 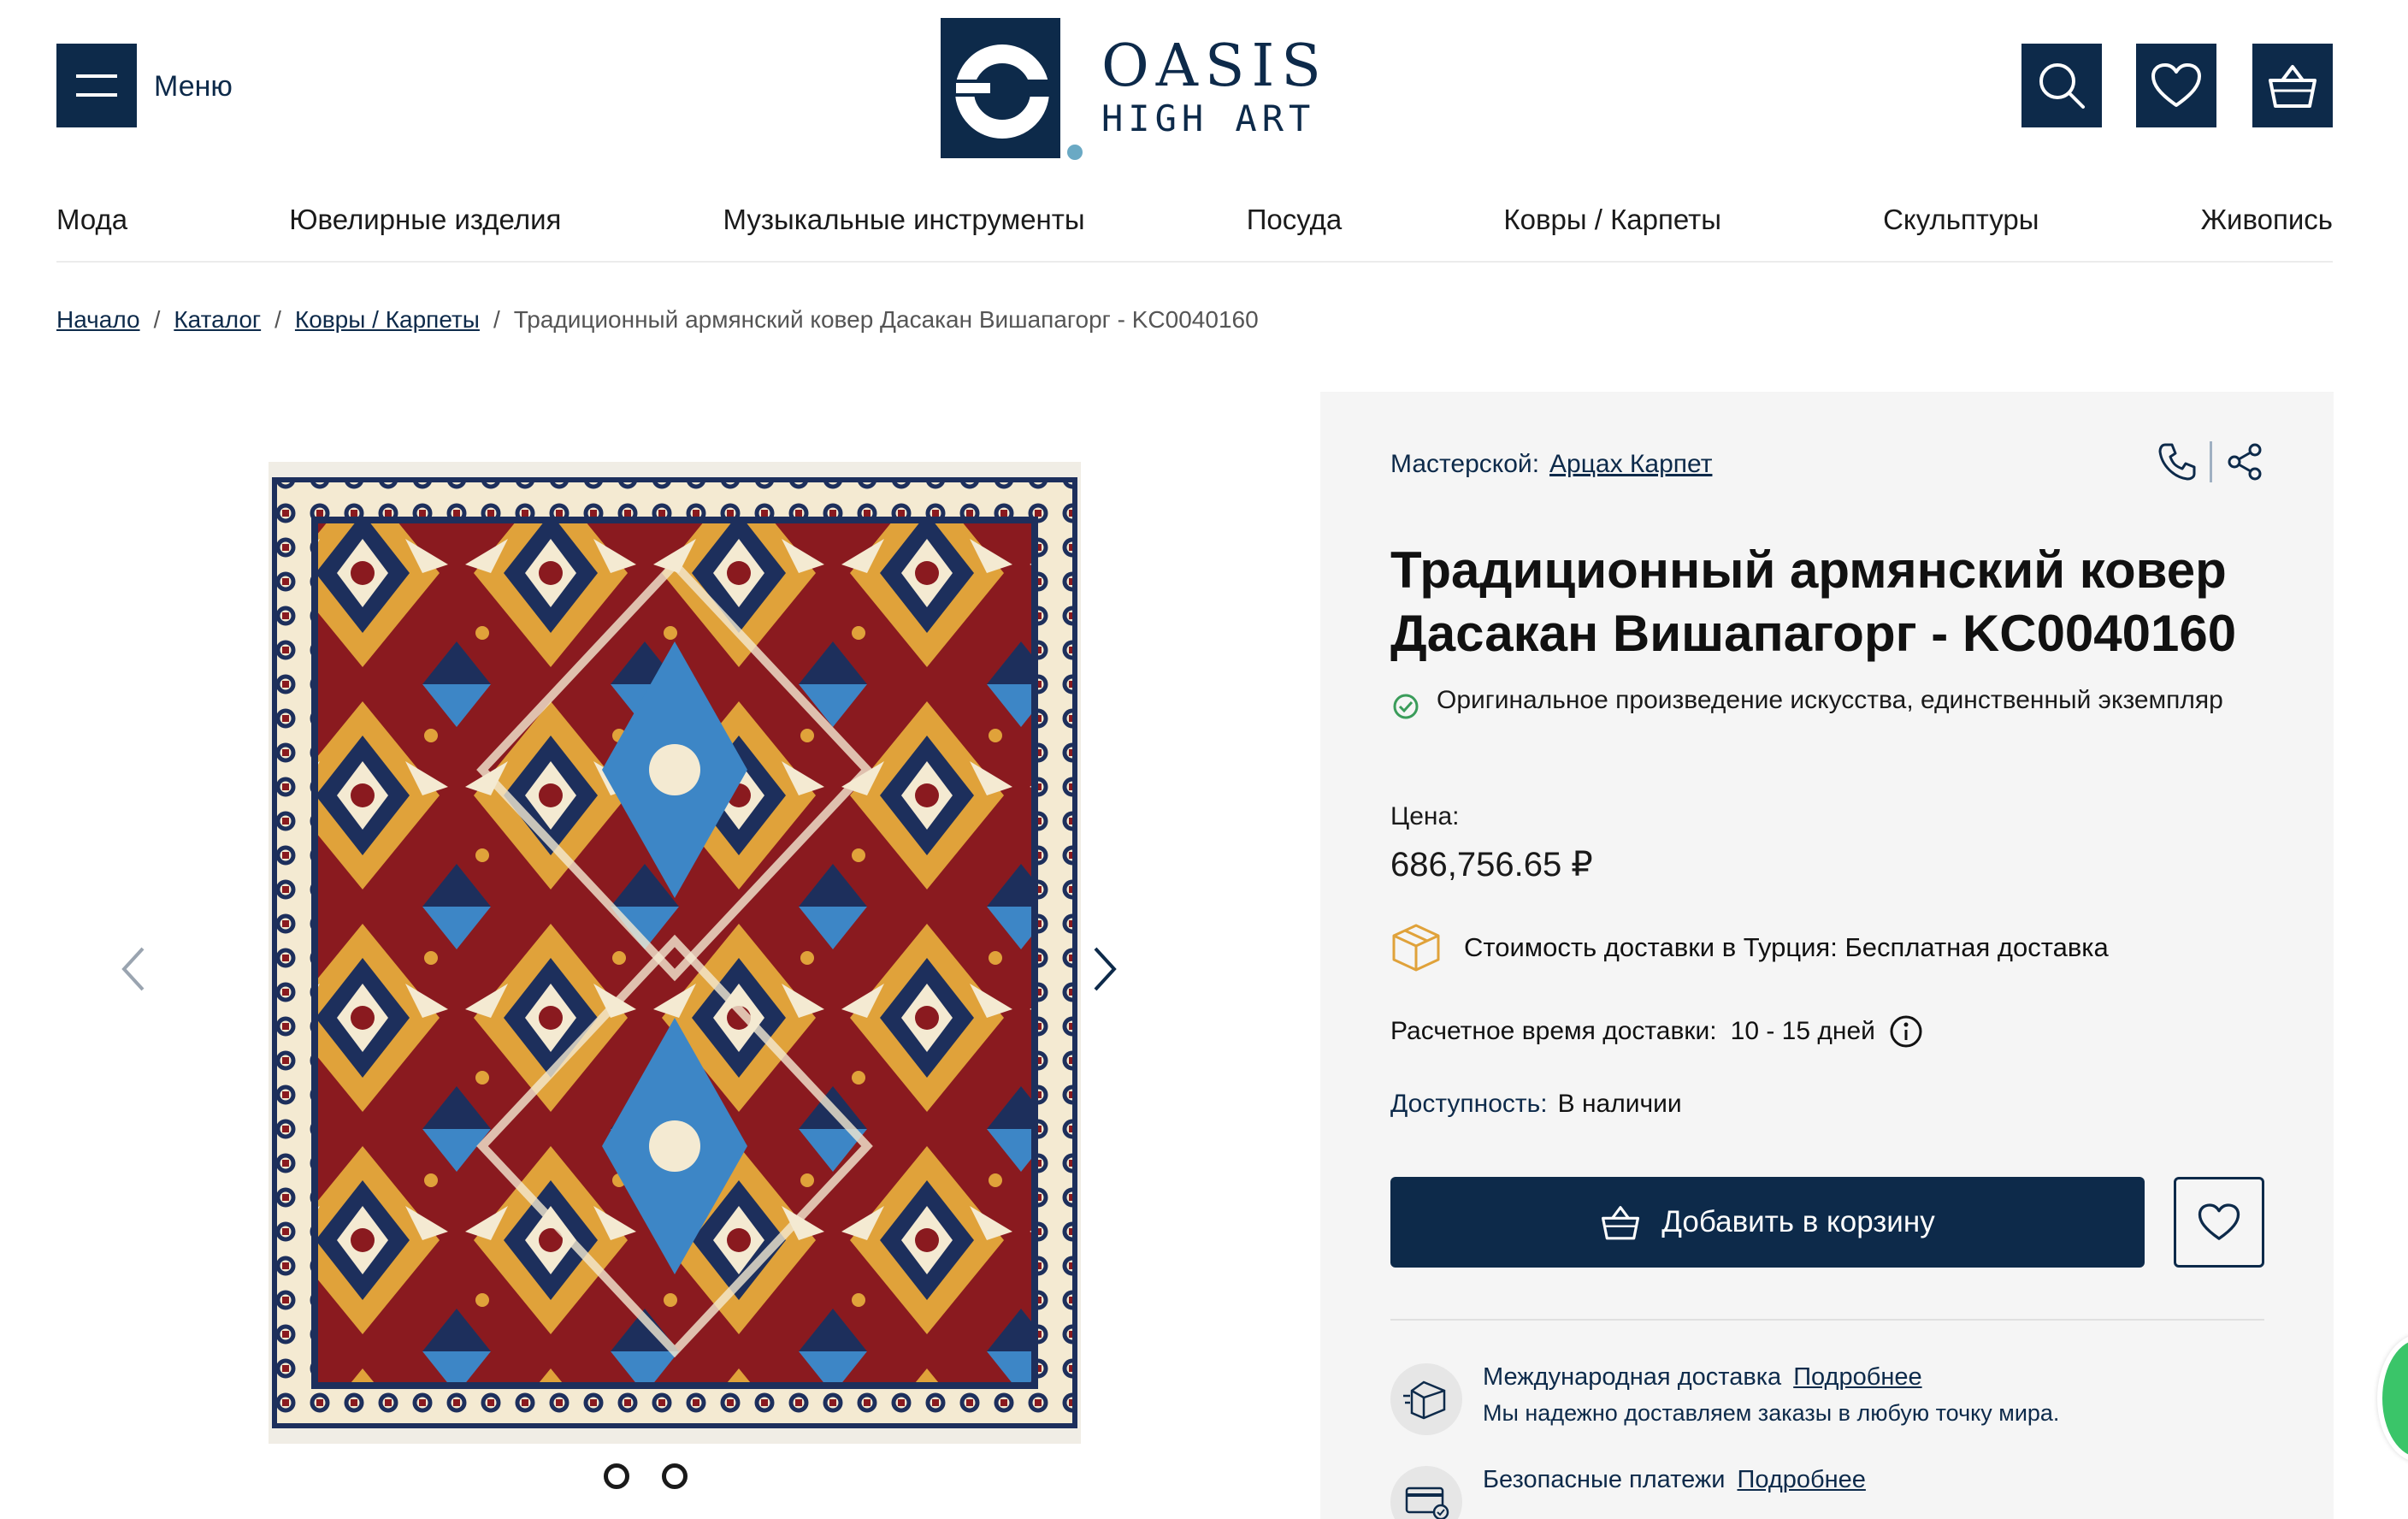 What do you see at coordinates (1798, 1221) in the screenshot?
I see `add-to-cart-label: Добавить в корзину` at bounding box center [1798, 1221].